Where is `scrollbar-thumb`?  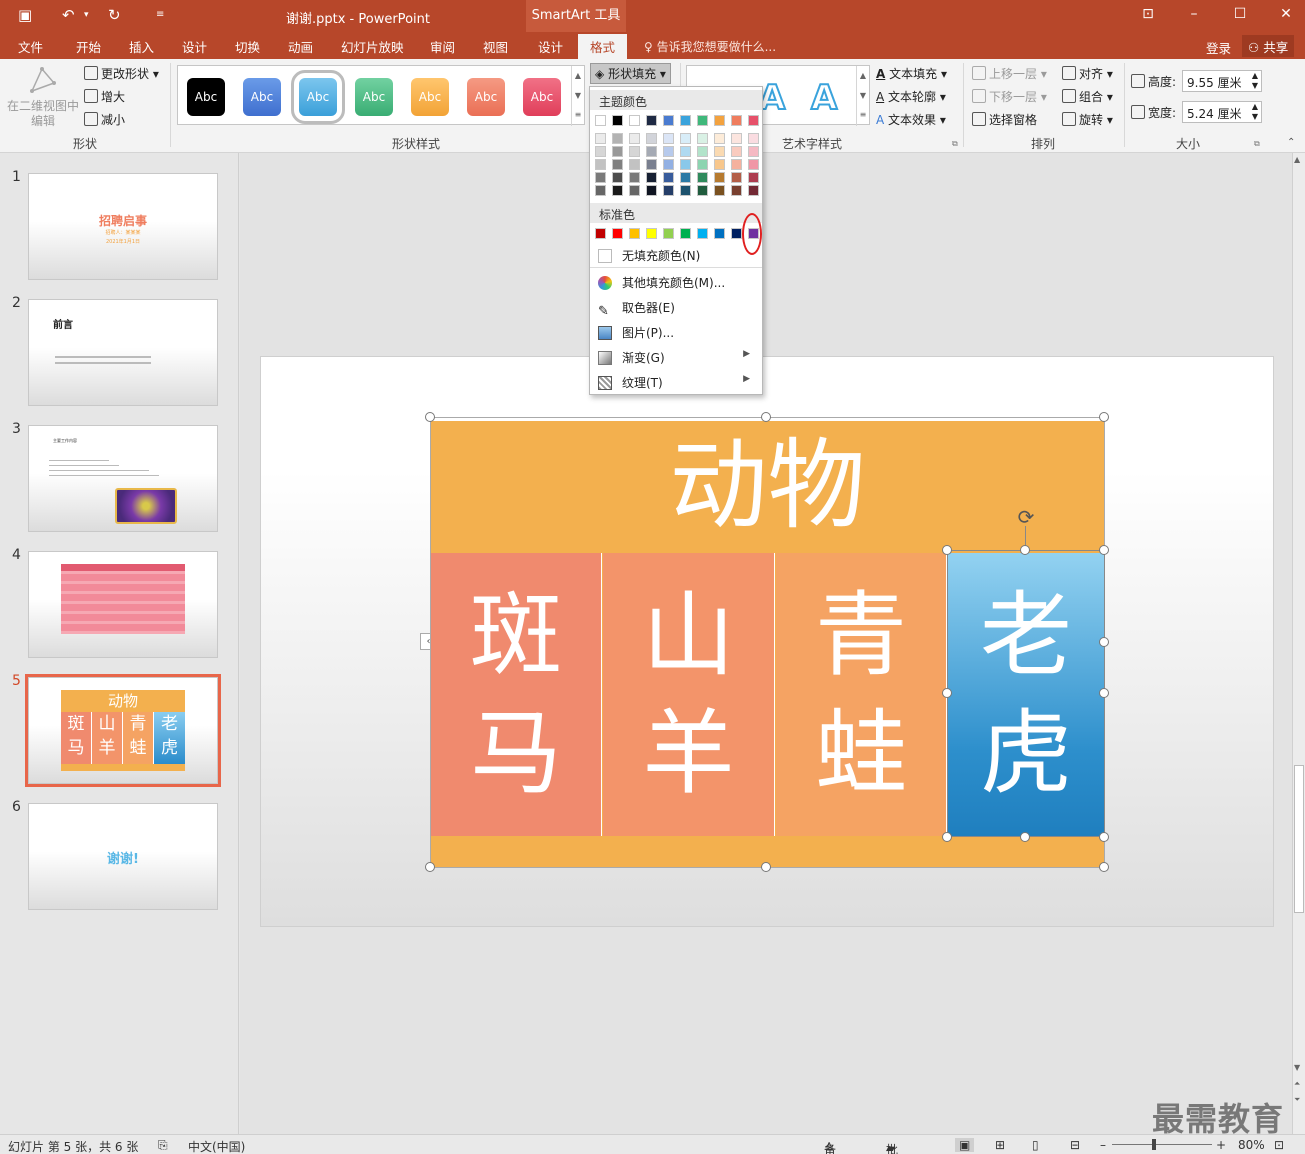 scrollbar-thumb is located at coordinates (1299, 839).